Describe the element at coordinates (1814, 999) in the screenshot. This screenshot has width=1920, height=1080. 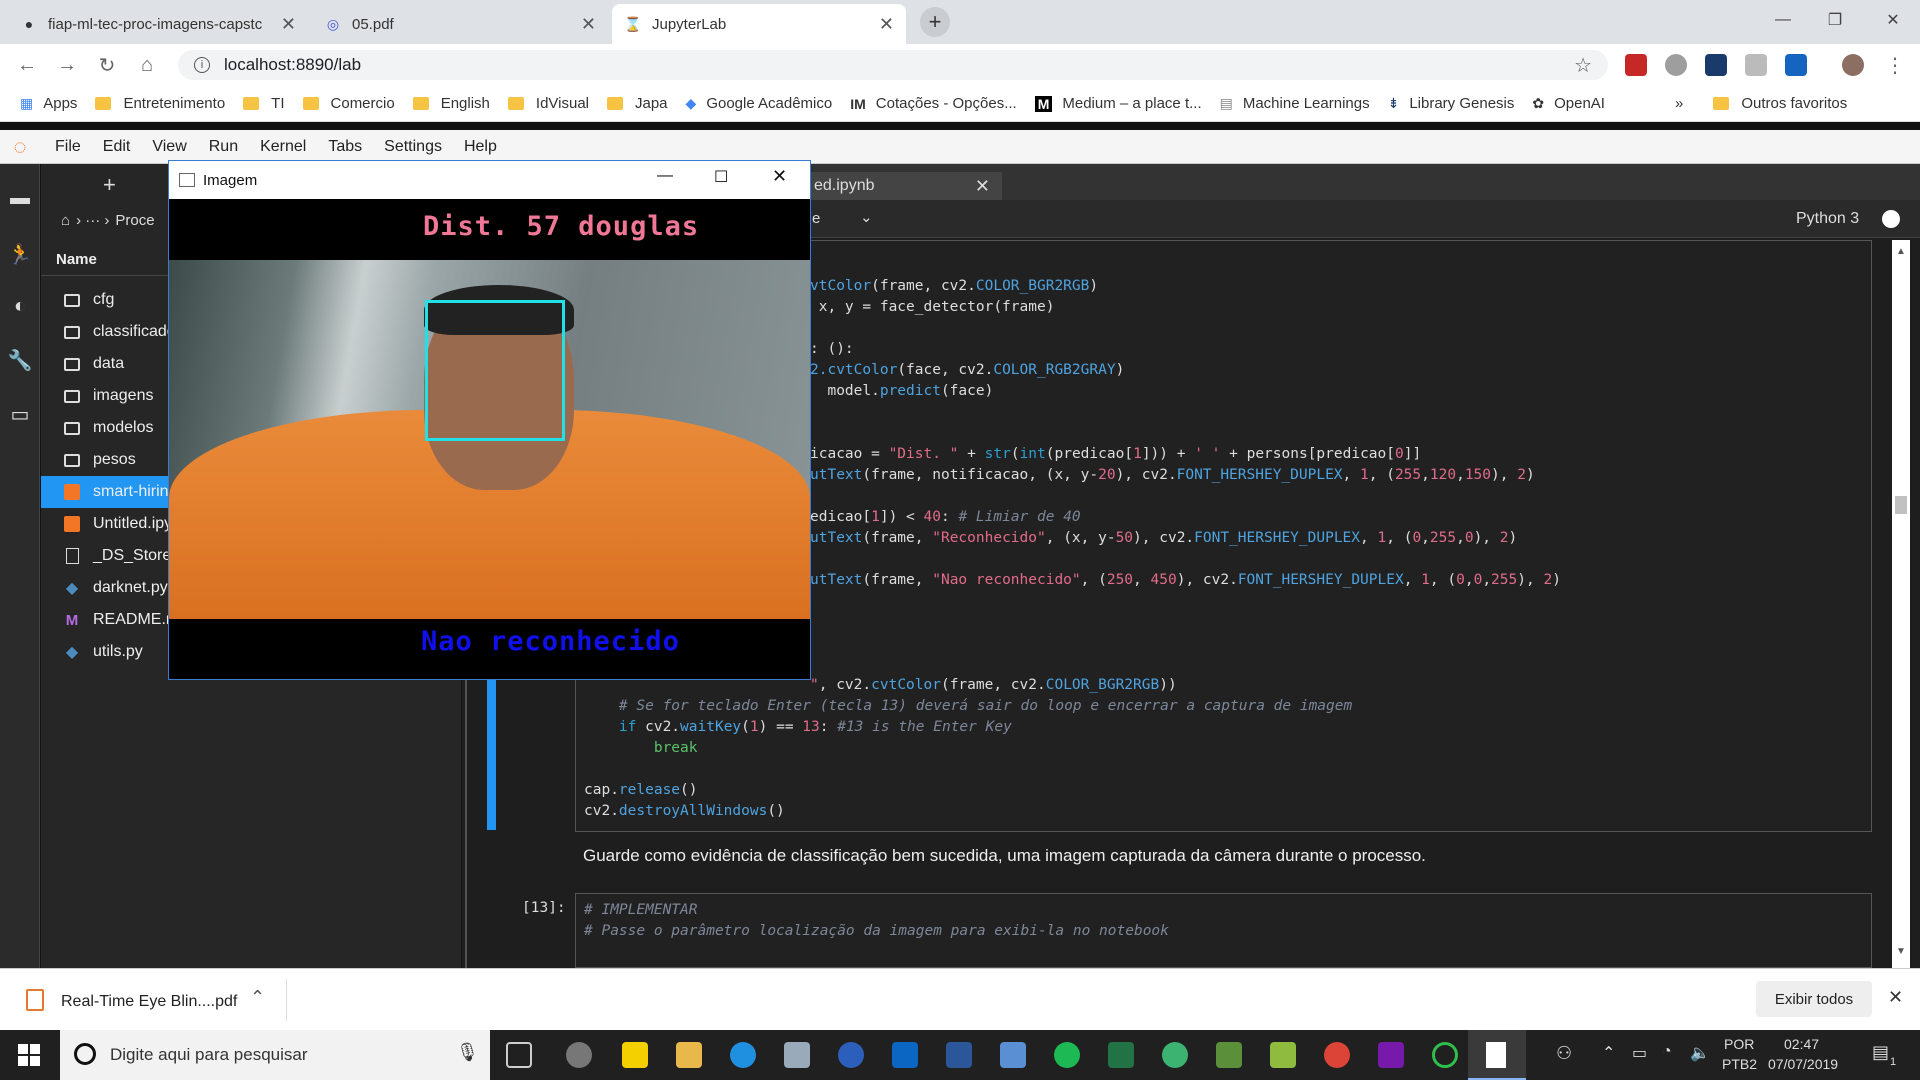
I see `show-all-downloads-button: Exibir todos` at that location.